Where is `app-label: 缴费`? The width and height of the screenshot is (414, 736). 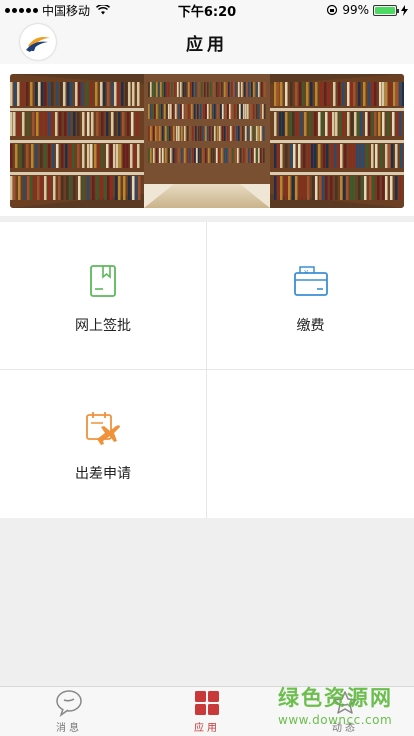
app-label: 缴费 is located at coordinates (310, 325).